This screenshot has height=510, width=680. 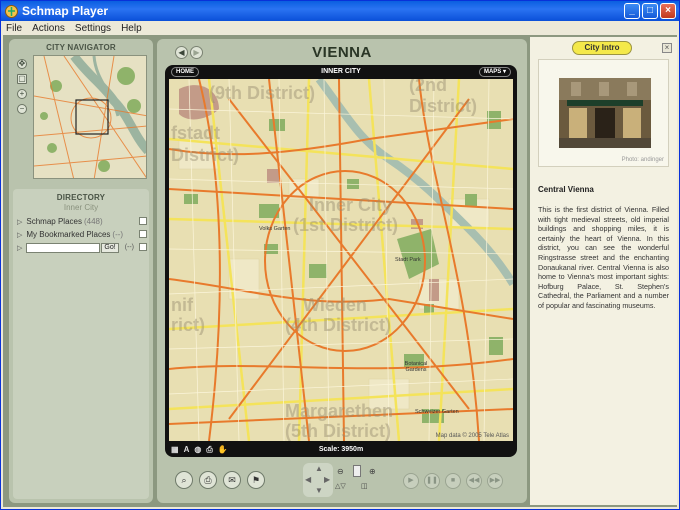 I want to click on stop-icon: ■, so click(x=453, y=481).